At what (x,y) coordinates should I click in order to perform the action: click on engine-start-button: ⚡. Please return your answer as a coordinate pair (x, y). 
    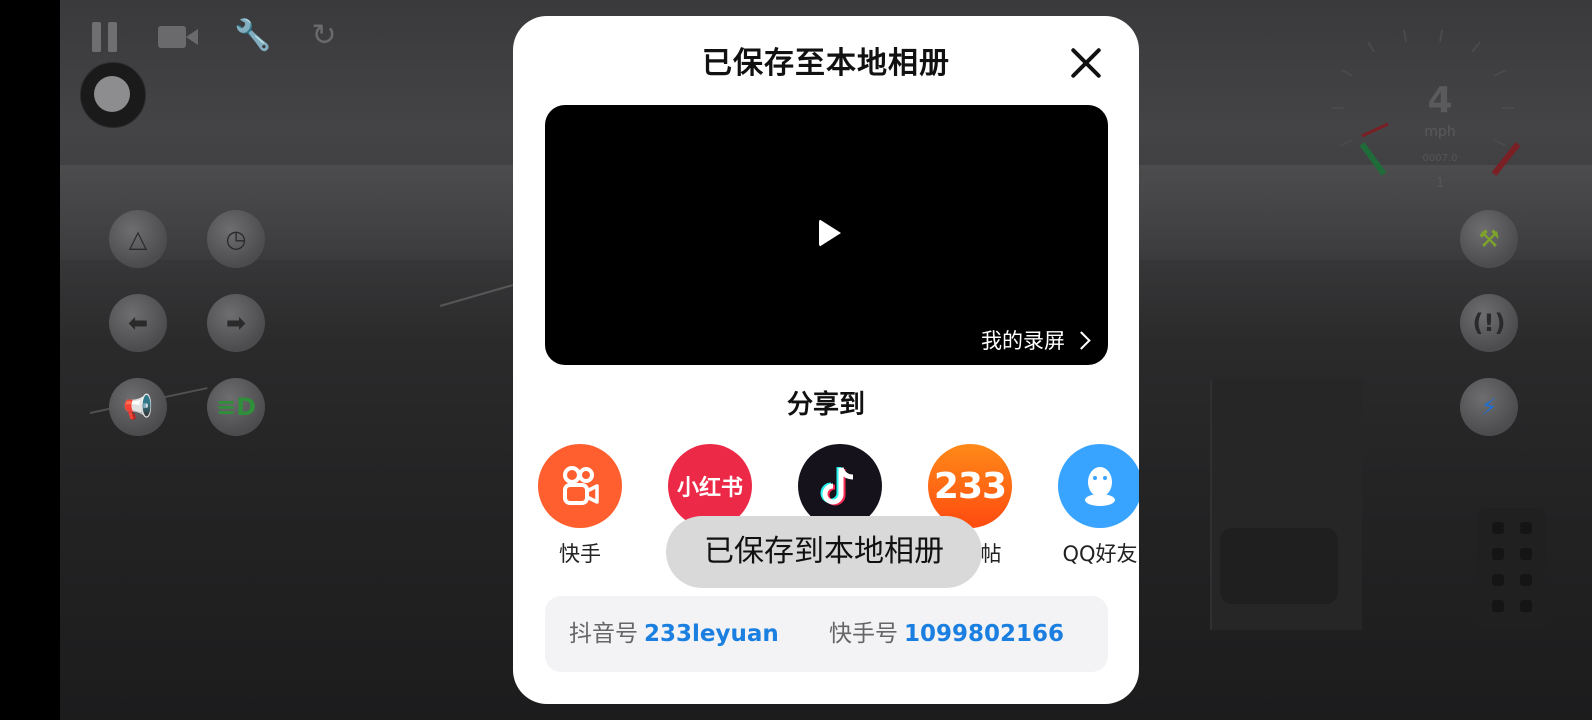
    Looking at the image, I should click on (1489, 407).